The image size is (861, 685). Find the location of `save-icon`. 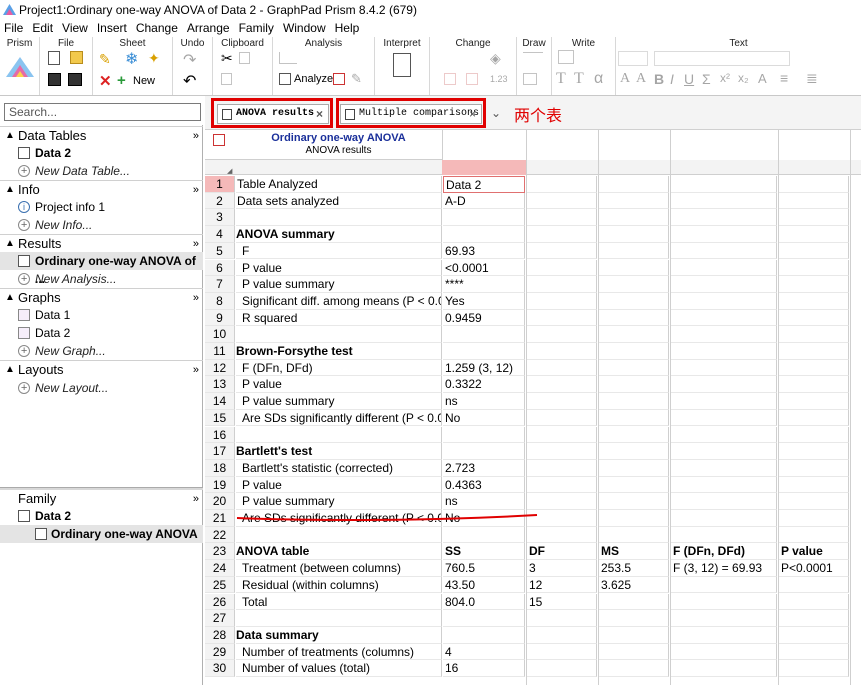

save-icon is located at coordinates (54, 79).